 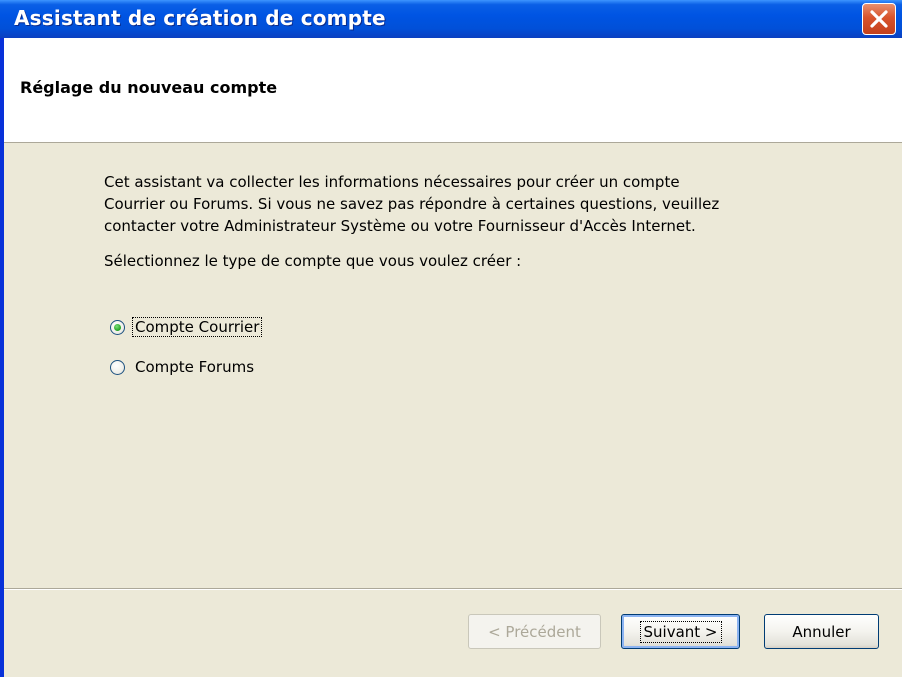 What do you see at coordinates (451, 19) in the screenshot?
I see `title-bar: Assistant de création de compte` at bounding box center [451, 19].